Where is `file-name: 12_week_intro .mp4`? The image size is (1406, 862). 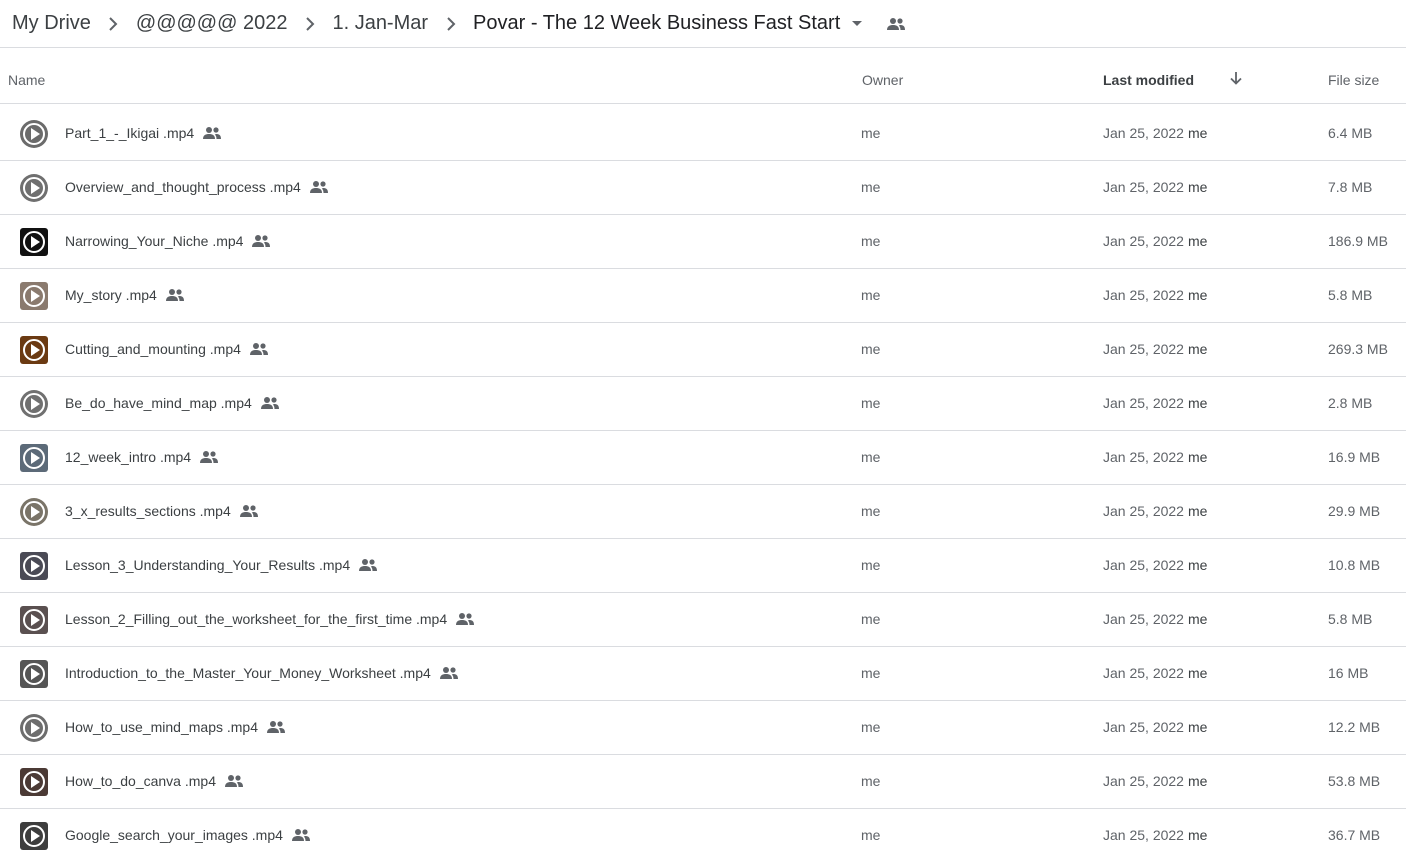 file-name: 12_week_intro .mp4 is located at coordinates (142, 457).